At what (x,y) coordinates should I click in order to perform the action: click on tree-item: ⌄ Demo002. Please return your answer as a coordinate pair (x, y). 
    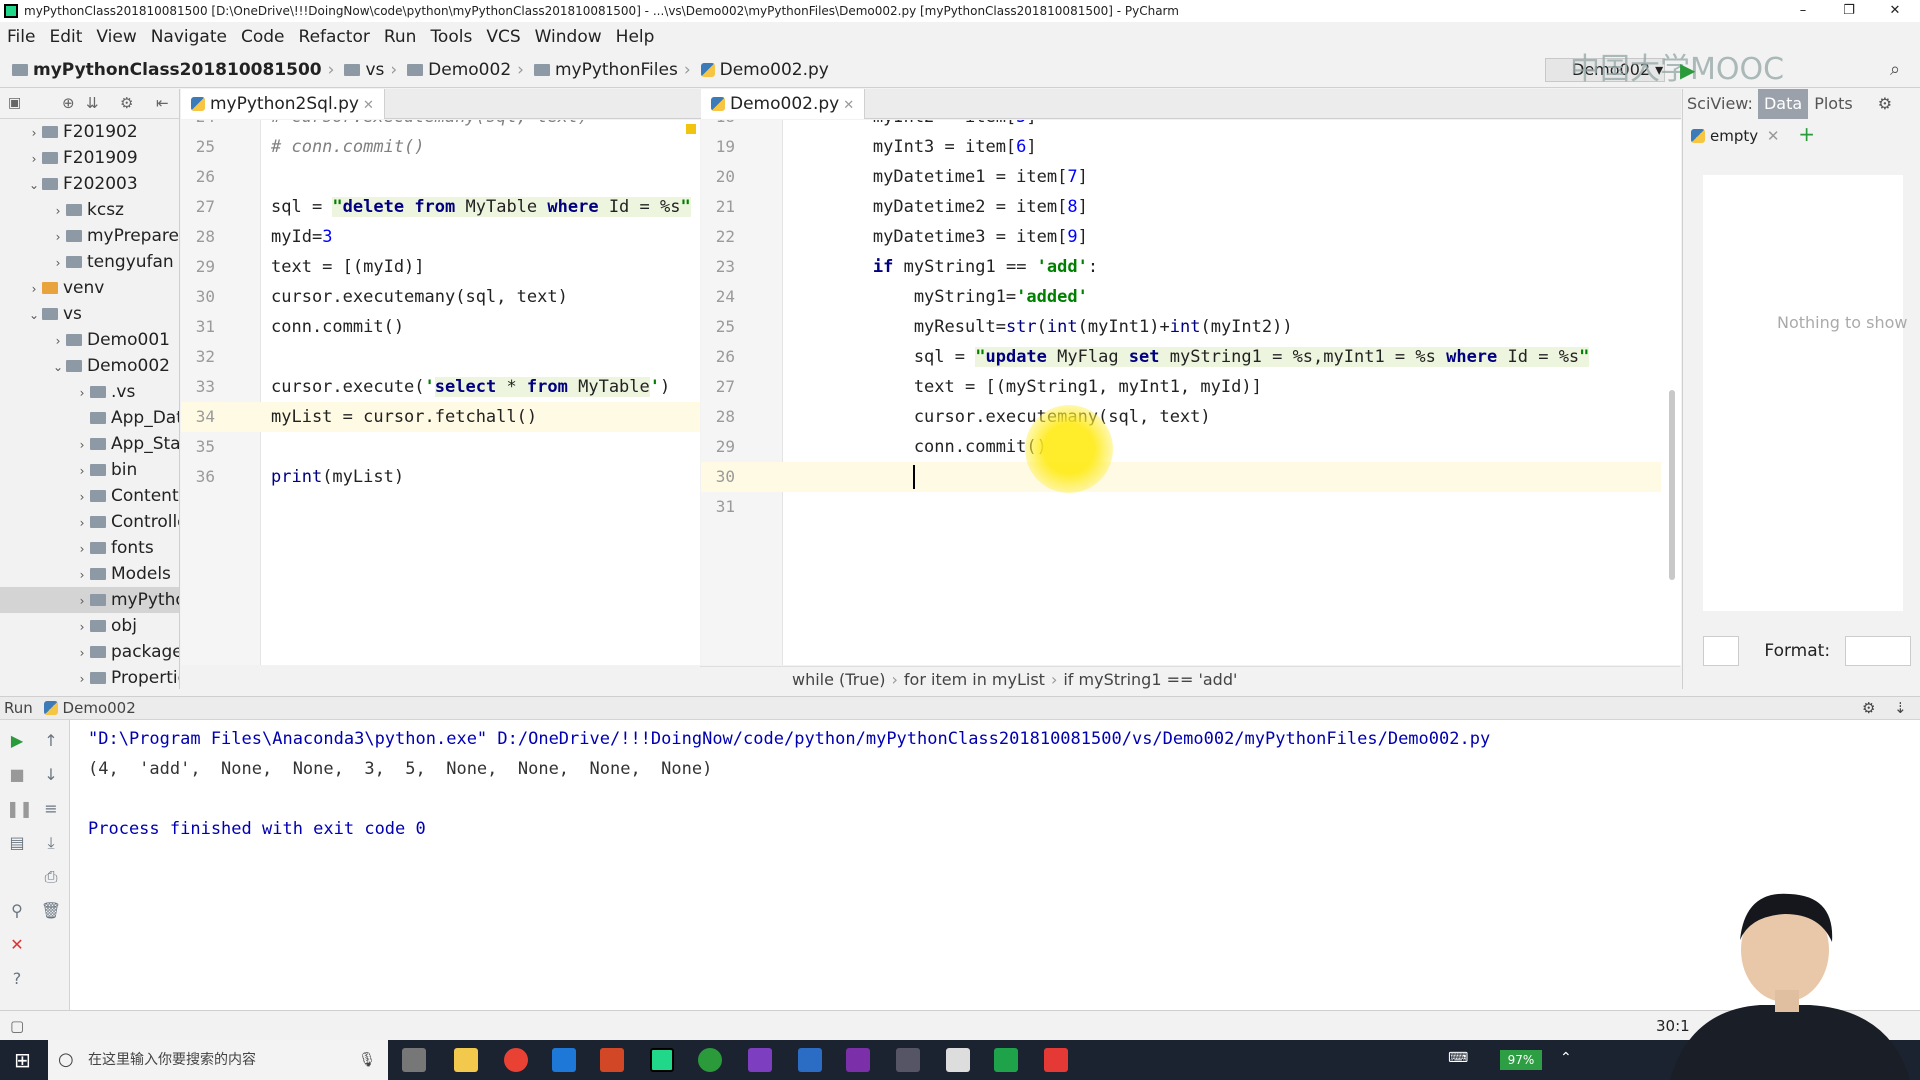
    Looking at the image, I should click on (89, 366).